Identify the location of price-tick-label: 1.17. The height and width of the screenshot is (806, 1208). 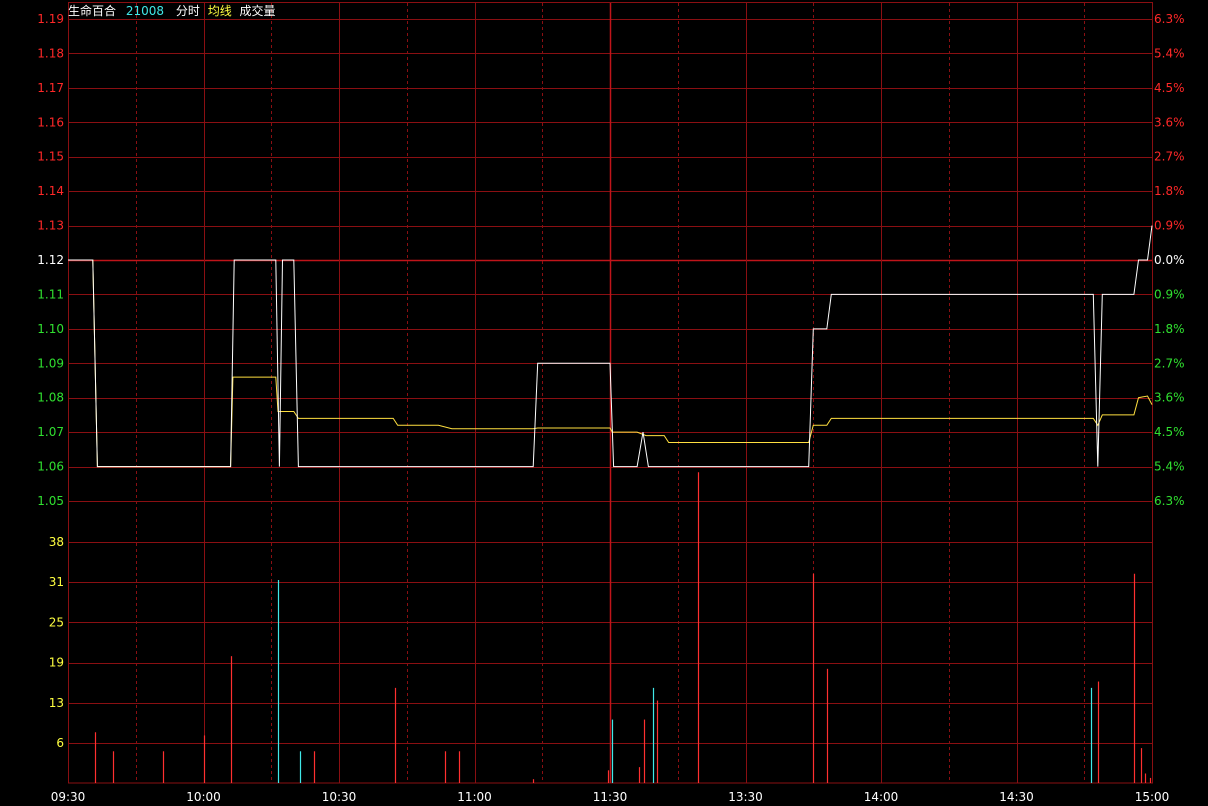
(50, 88).